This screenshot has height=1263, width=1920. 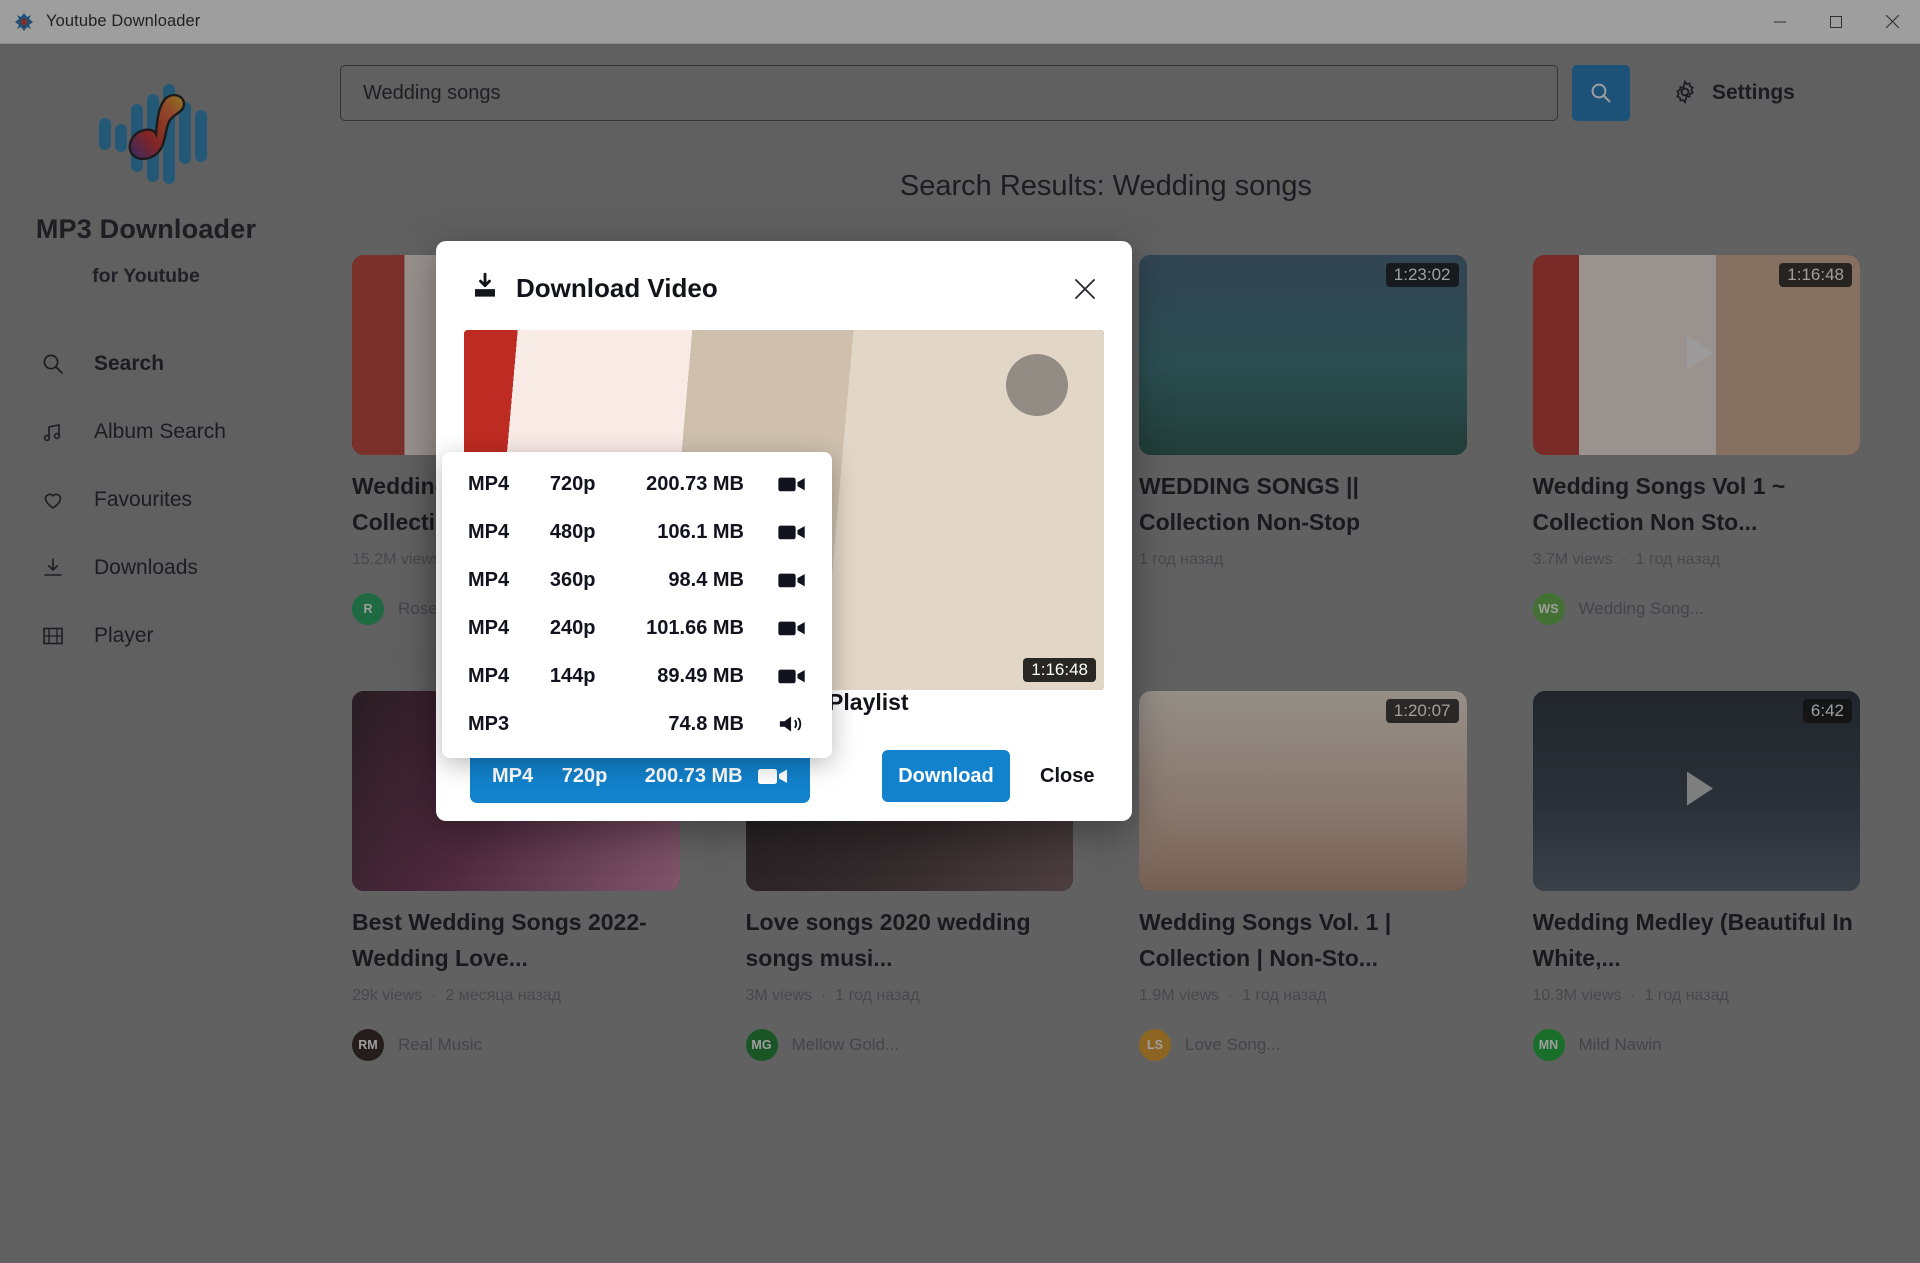 What do you see at coordinates (637, 484) in the screenshot?
I see `quality-option: MP4 720p 200.73 MB` at bounding box center [637, 484].